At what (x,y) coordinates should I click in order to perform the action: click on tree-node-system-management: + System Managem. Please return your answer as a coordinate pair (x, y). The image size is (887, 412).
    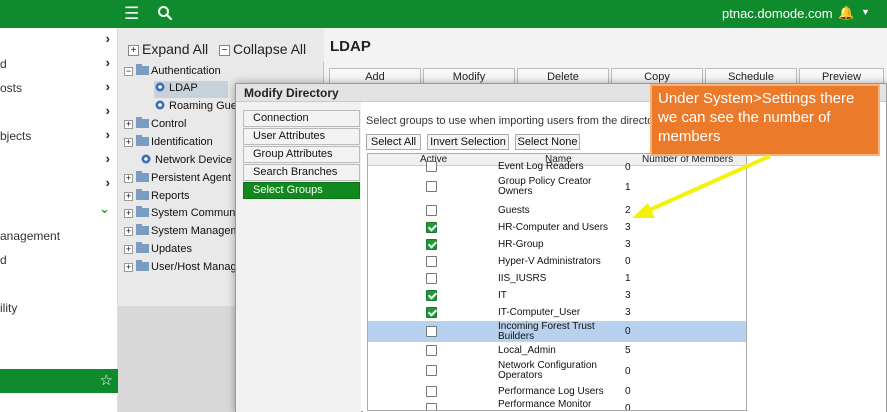
    Looking at the image, I should click on (182, 232).